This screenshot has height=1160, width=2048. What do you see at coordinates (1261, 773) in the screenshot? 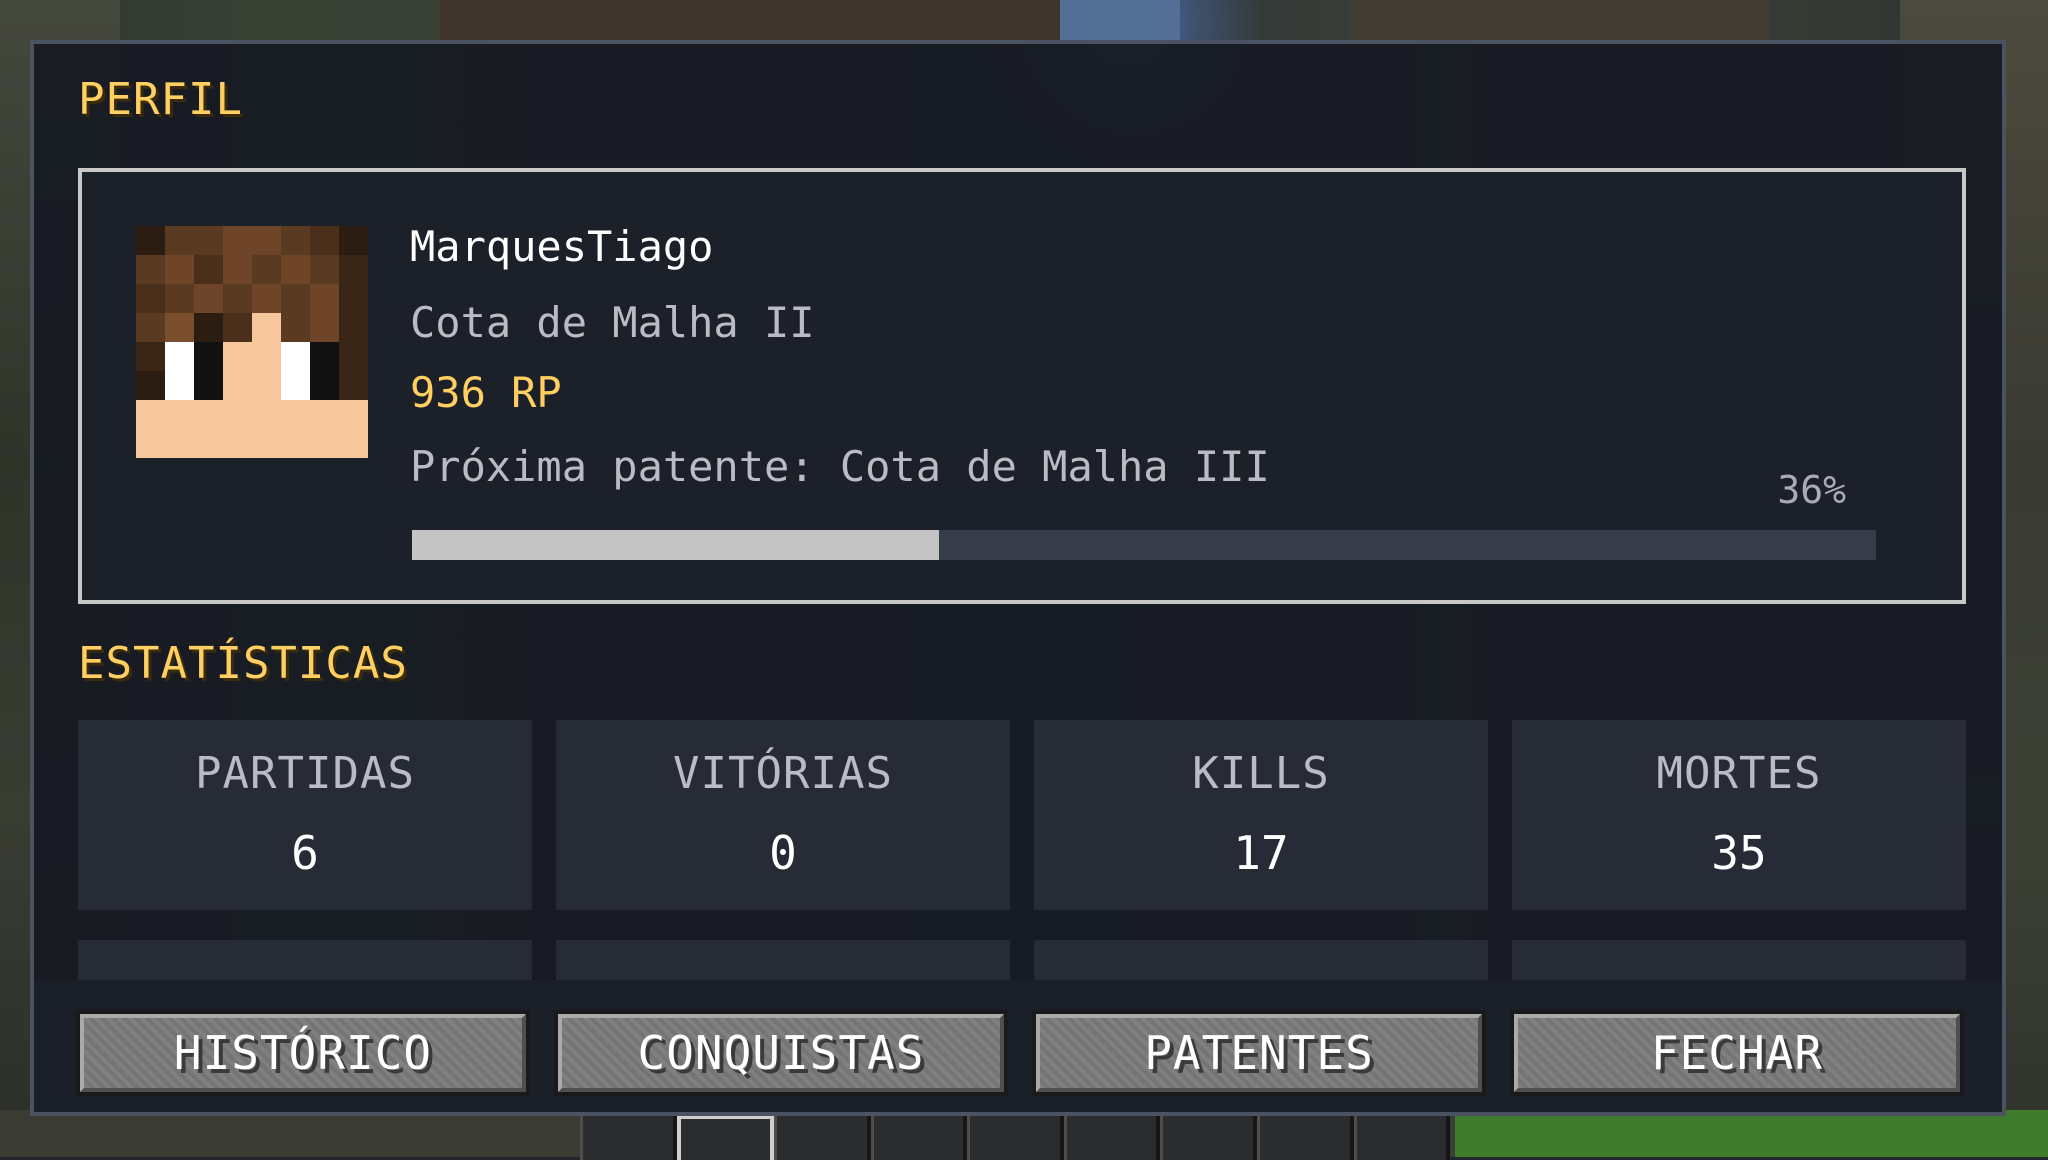
I see `stat-label: KILLS` at bounding box center [1261, 773].